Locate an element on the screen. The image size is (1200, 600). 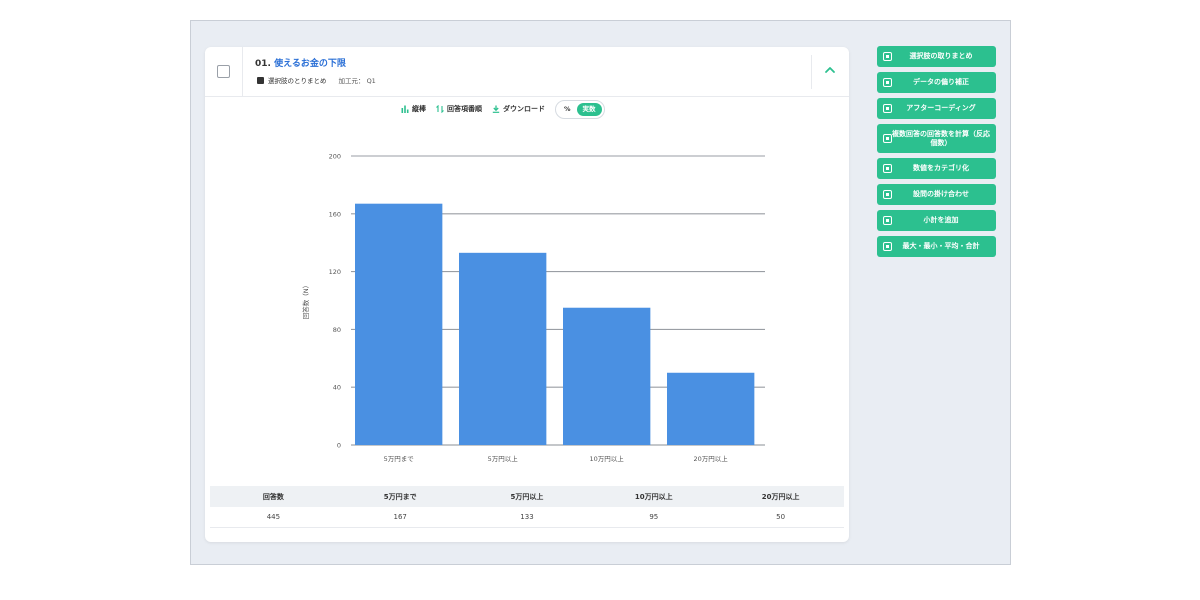
y-tick-label: 200 is located at coordinates (335, 157).